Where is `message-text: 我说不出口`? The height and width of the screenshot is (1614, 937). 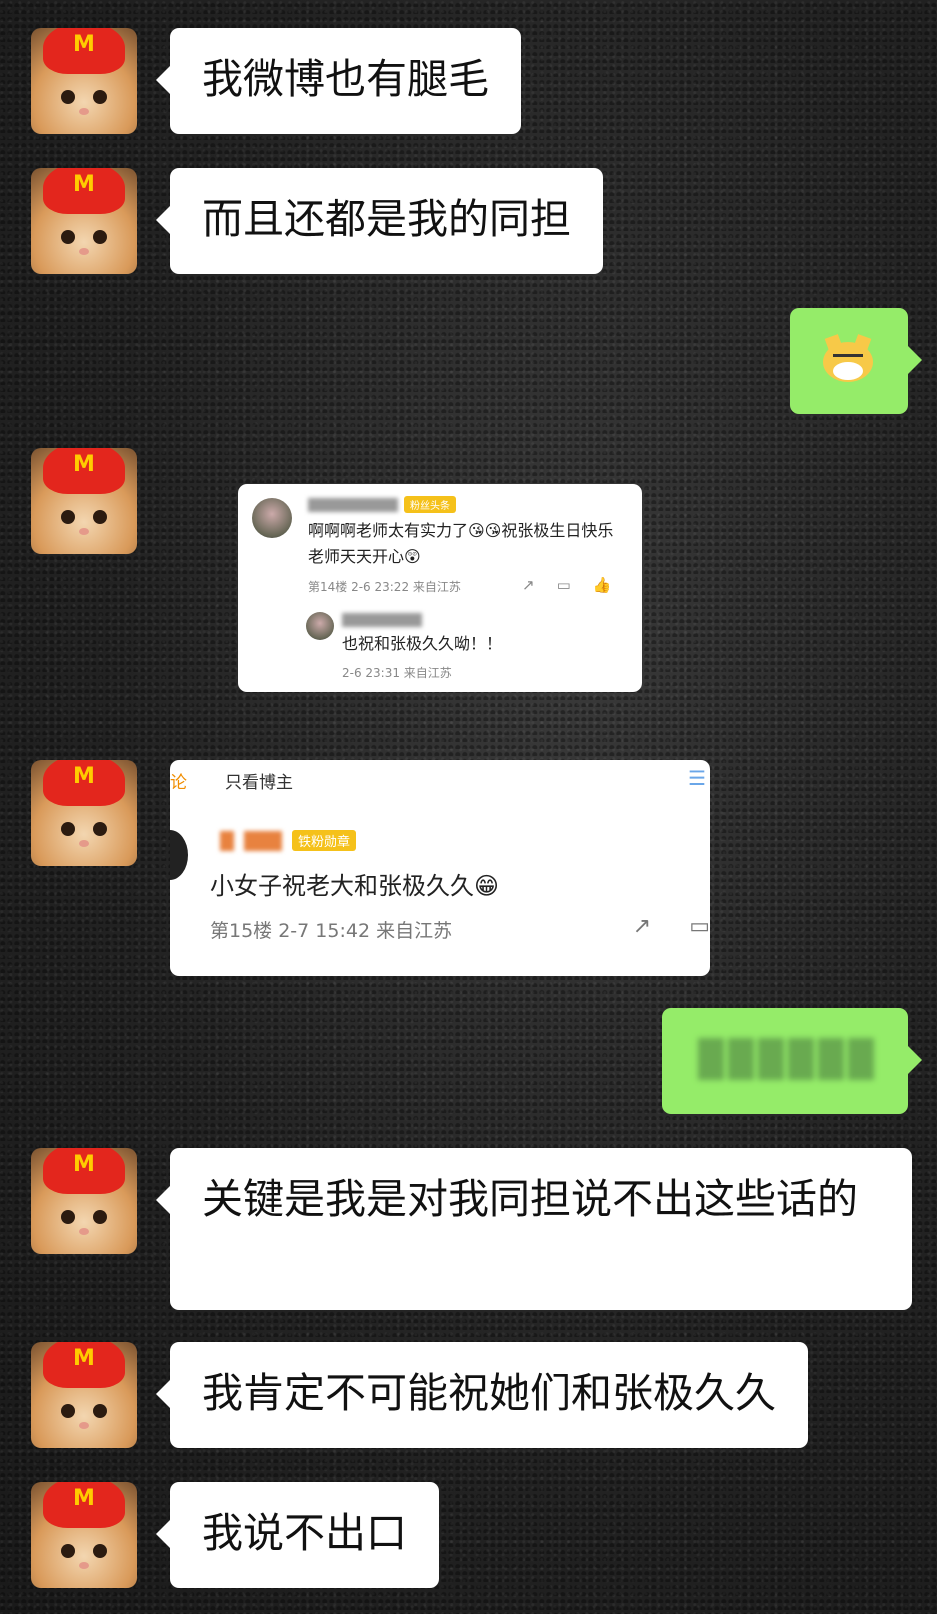
message-text: 我说不出口 is located at coordinates (304, 1533).